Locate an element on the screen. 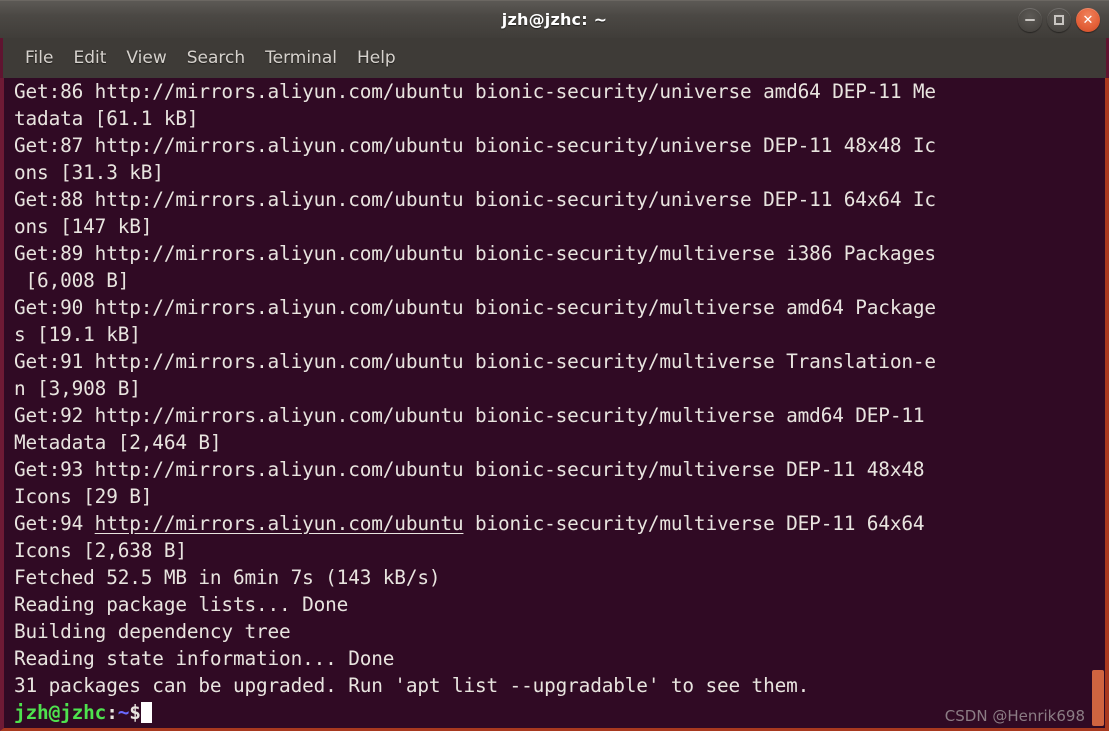  terminal-line: Building dependency tree is located at coordinates (152, 631).